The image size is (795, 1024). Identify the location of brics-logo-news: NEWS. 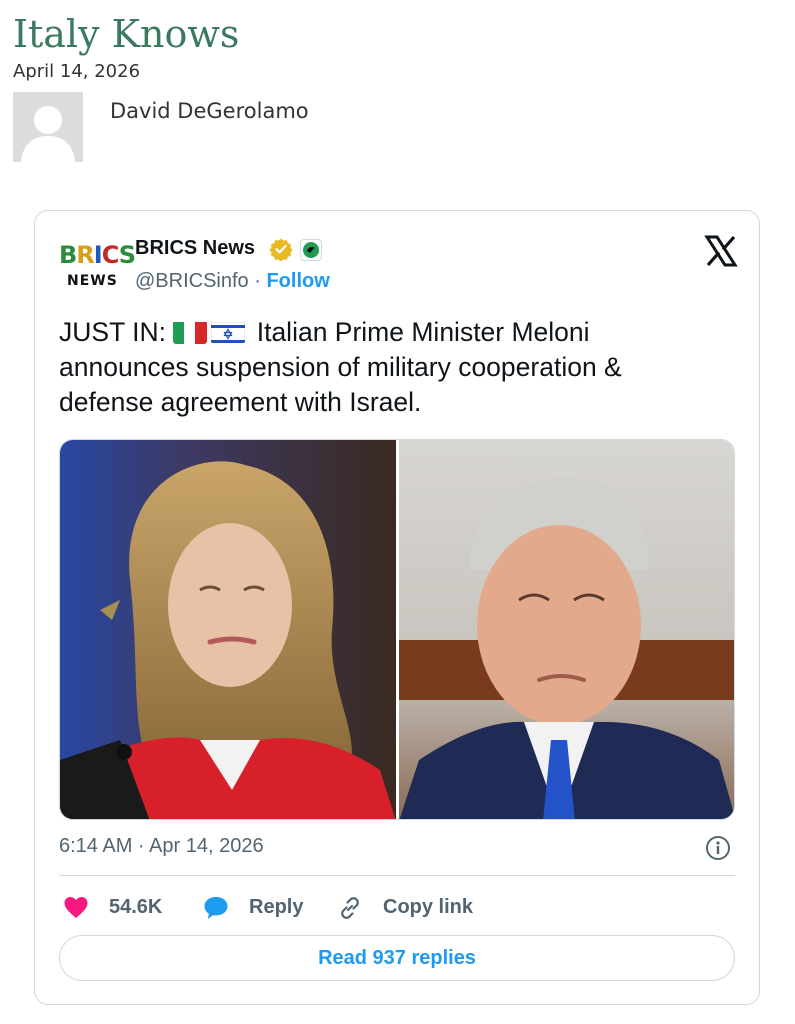
(92, 281).